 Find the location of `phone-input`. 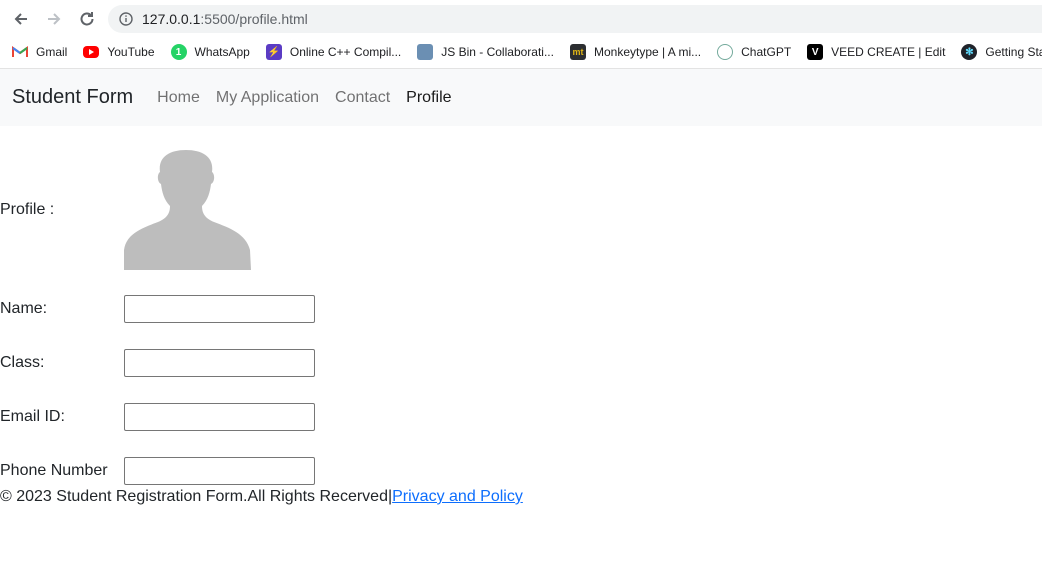

phone-input is located at coordinates (219, 471).